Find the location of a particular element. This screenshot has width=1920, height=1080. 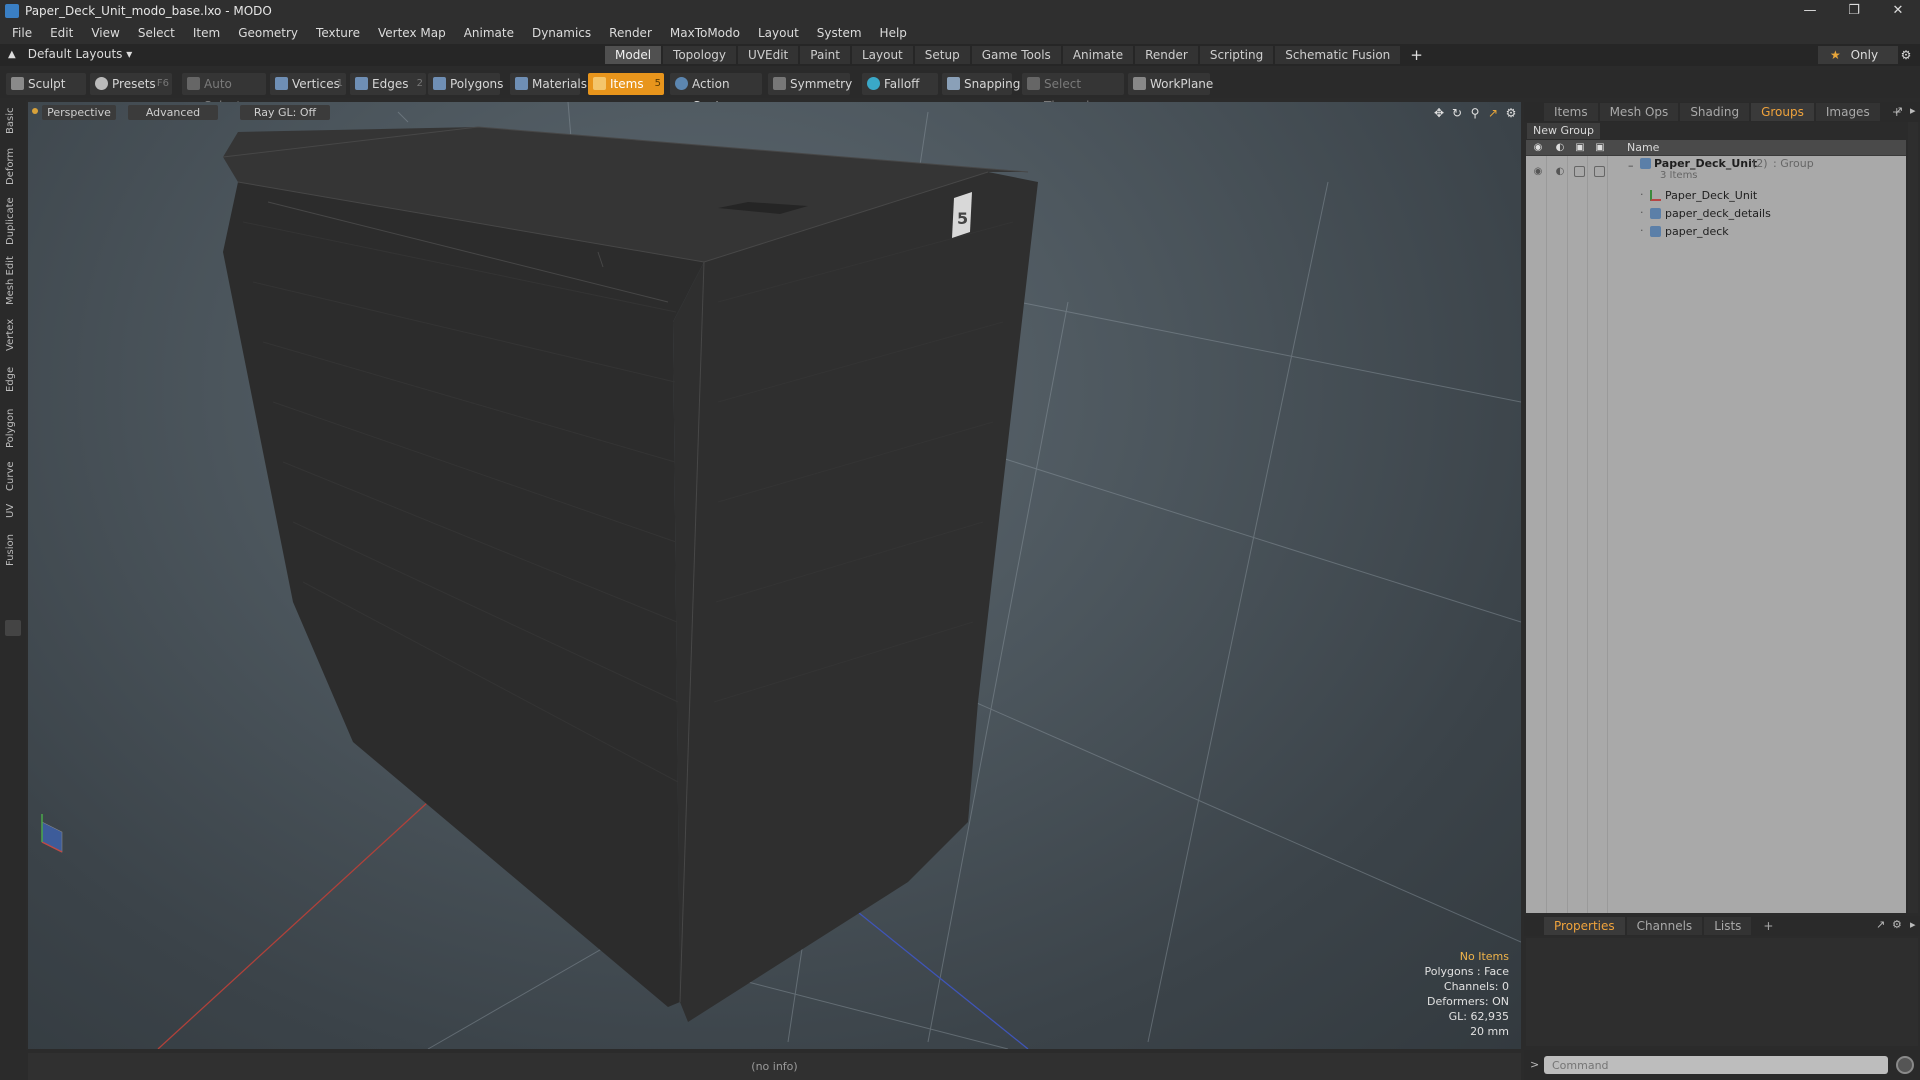

tab-animate: Animate is located at coordinates (1098, 55).